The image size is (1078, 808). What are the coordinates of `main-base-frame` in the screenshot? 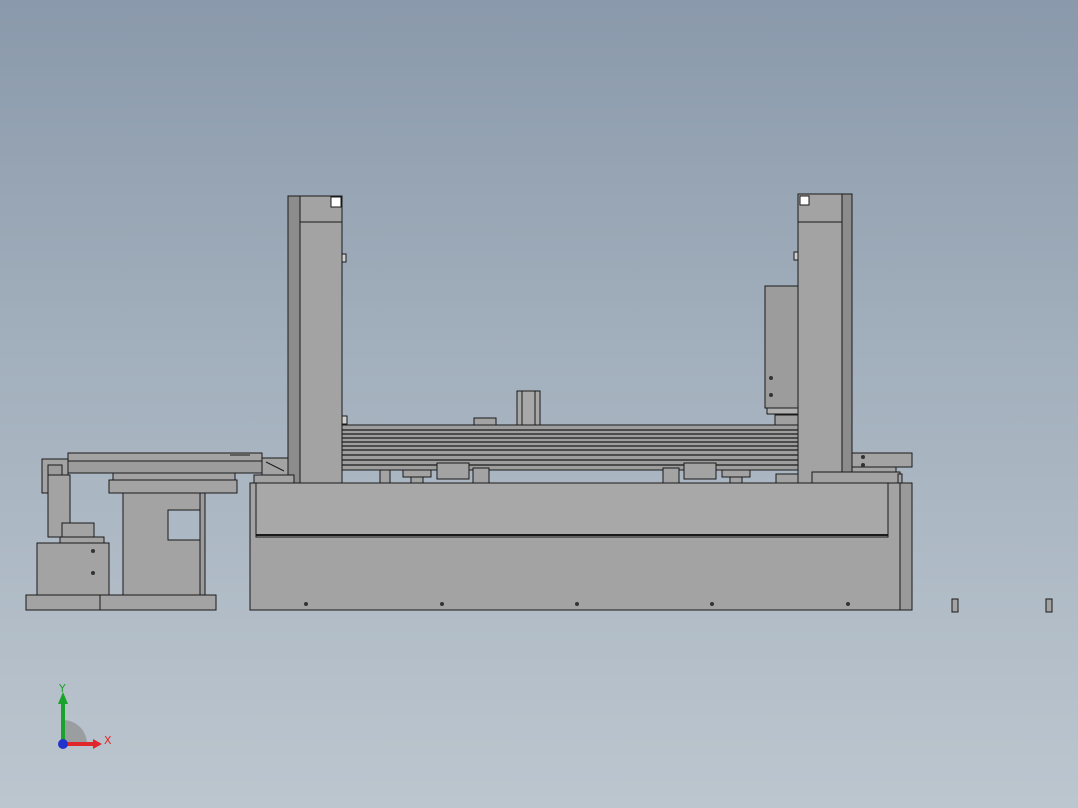 It's located at (581, 546).